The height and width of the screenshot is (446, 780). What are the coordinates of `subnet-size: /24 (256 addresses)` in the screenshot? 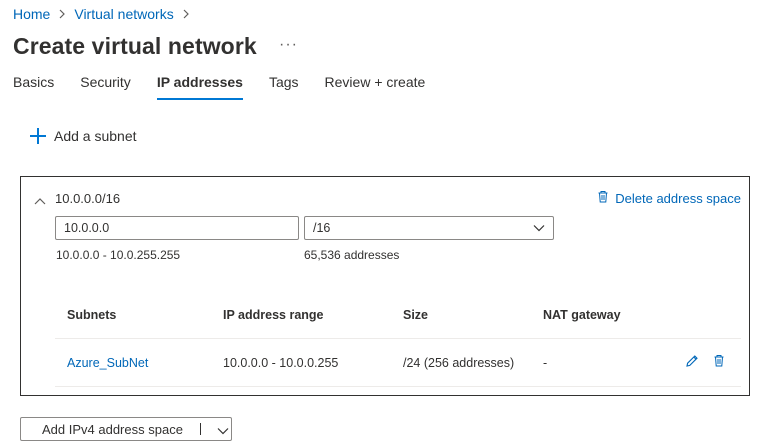 It's located at (459, 362).